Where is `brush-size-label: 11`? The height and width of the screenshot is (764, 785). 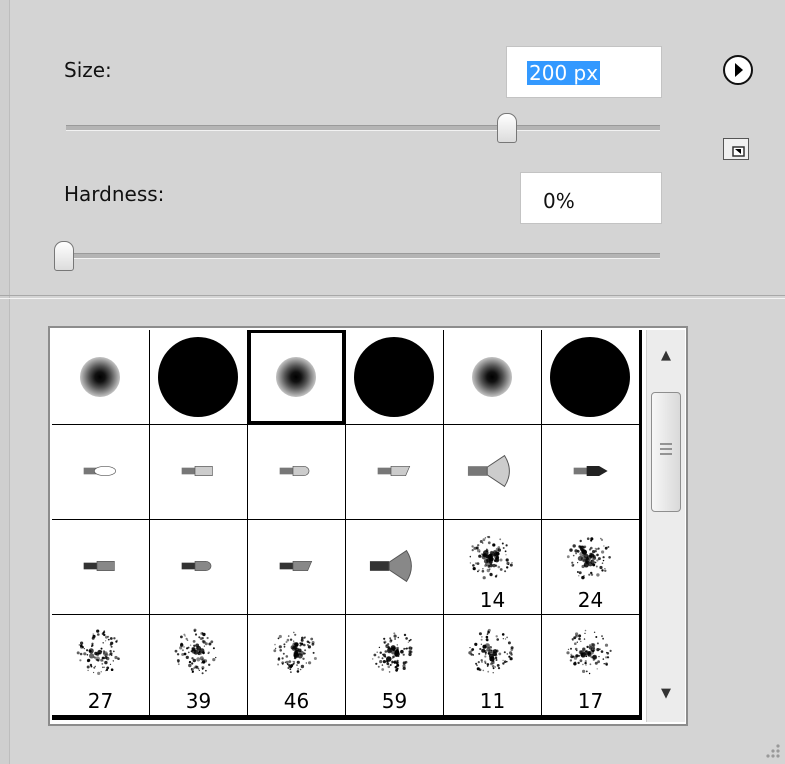
brush-size-label: 11 is located at coordinates (492, 701).